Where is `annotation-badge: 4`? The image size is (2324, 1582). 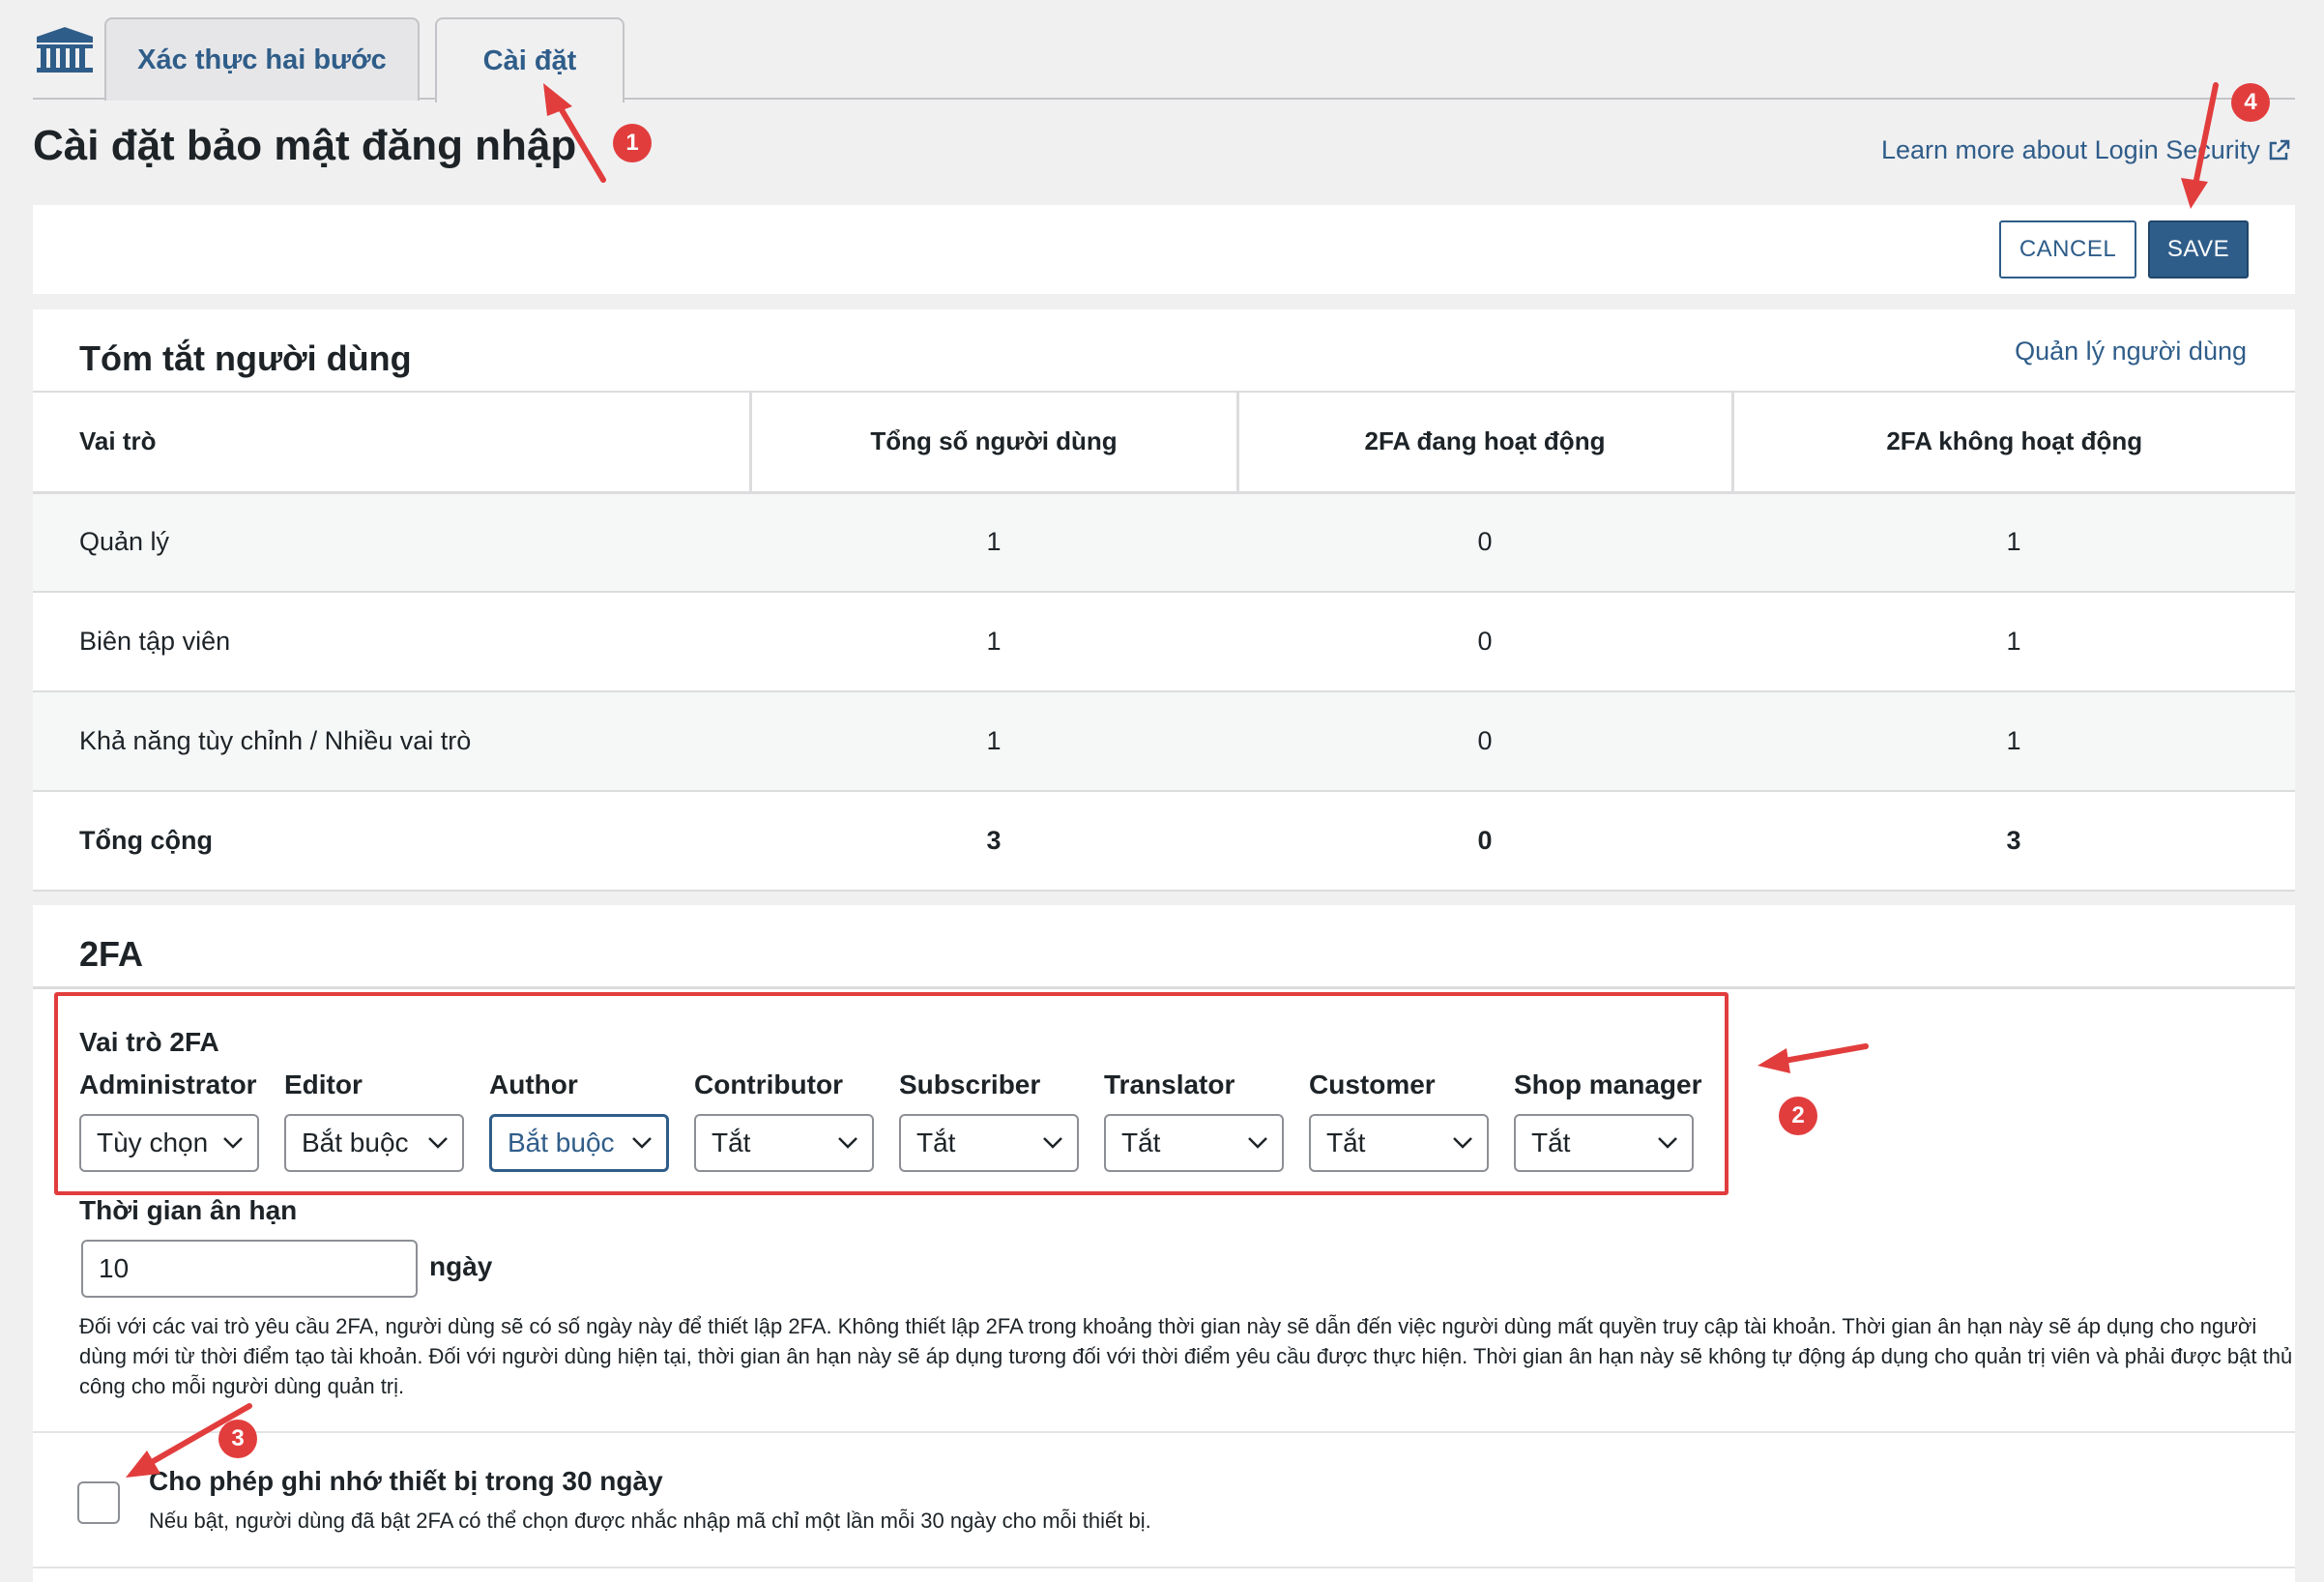
annotation-badge: 4 is located at coordinates (2250, 102).